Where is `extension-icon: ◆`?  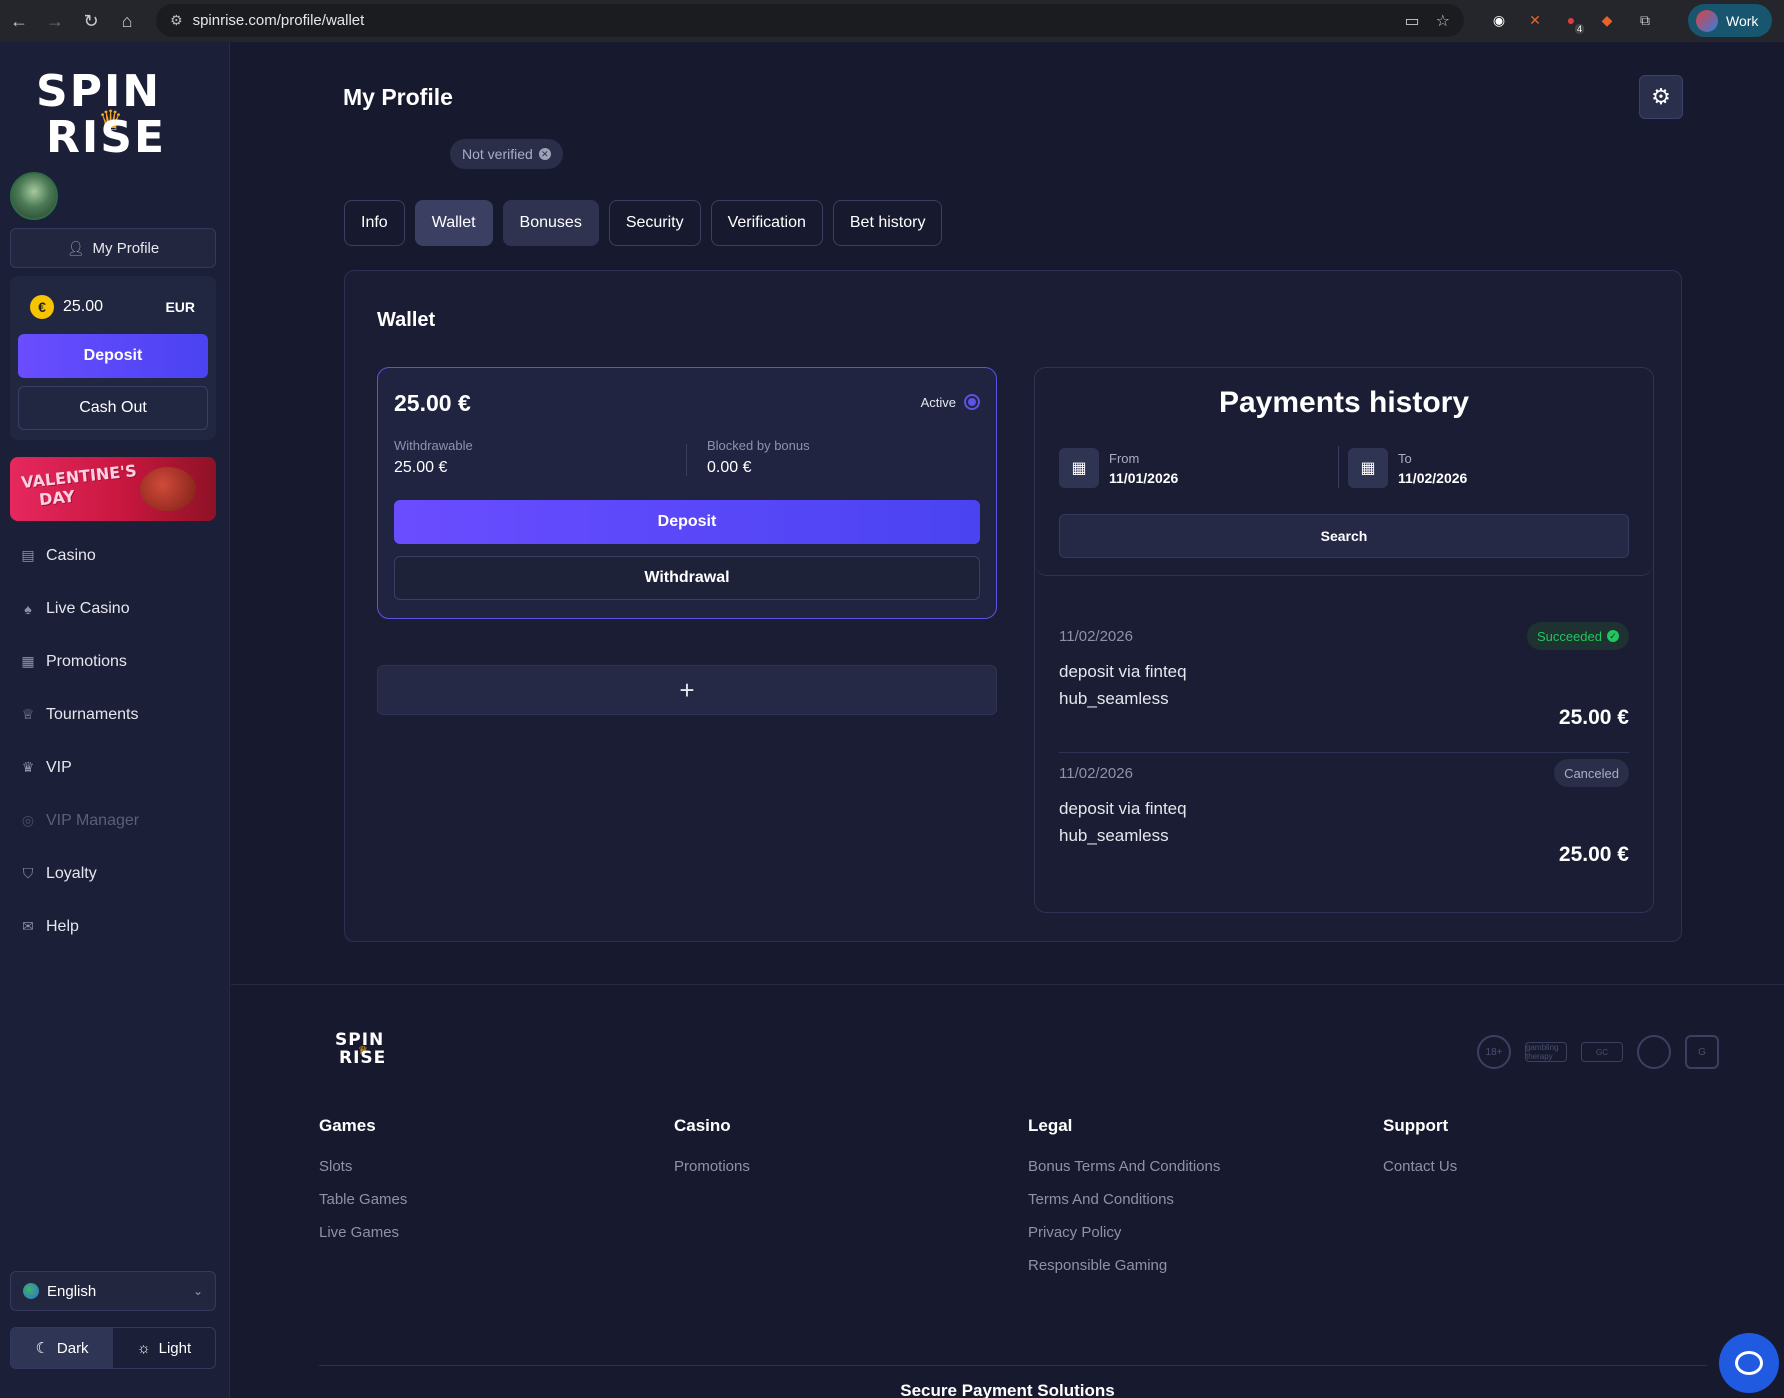 extension-icon: ◆ is located at coordinates (1607, 20).